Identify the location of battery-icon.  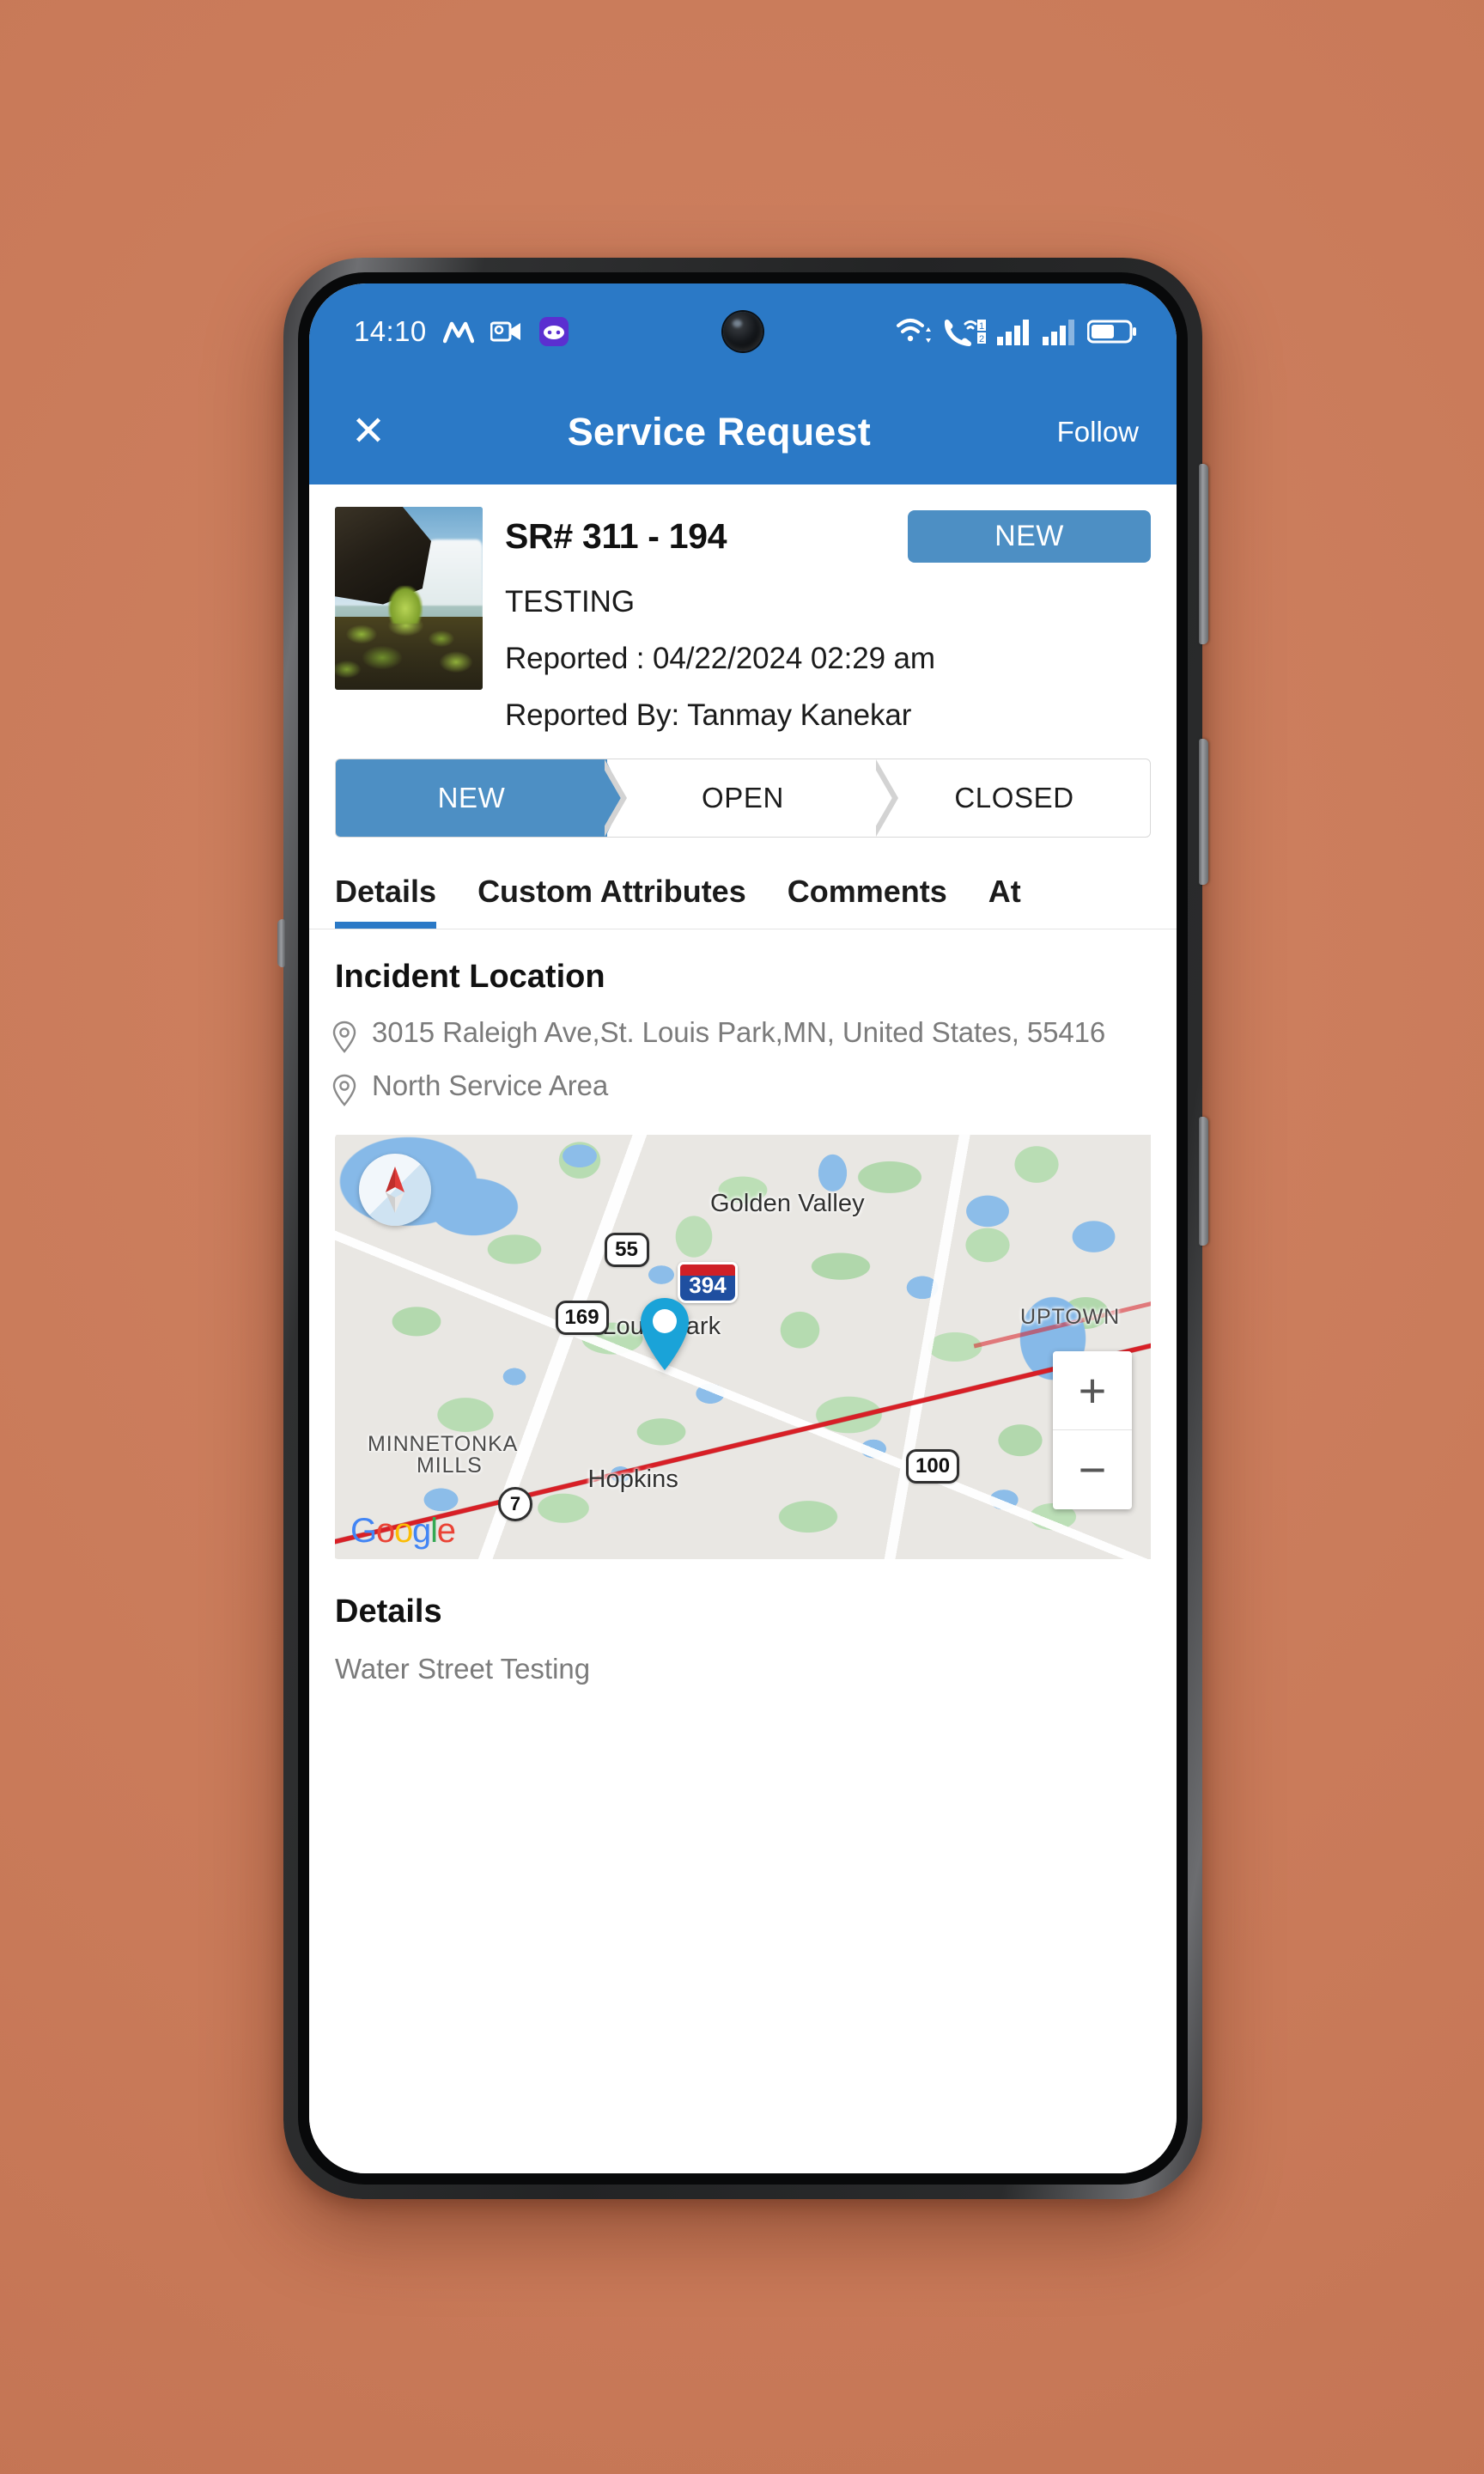
(1112, 331).